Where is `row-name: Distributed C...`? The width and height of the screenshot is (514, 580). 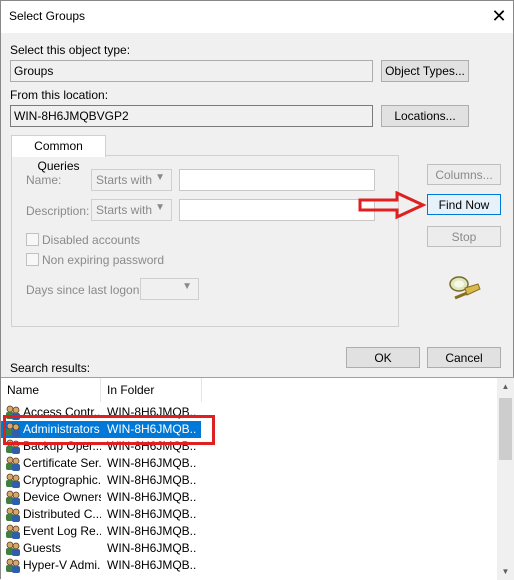 row-name: Distributed C... is located at coordinates (62, 514).